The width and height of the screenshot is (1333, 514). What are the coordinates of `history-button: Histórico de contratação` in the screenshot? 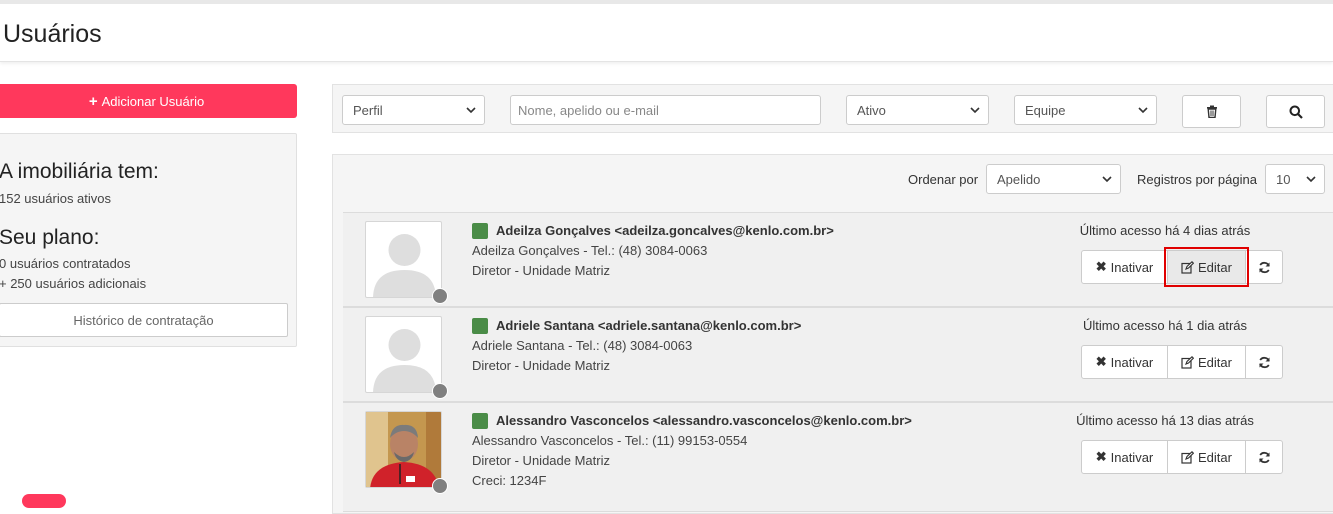 It's located at (144, 320).